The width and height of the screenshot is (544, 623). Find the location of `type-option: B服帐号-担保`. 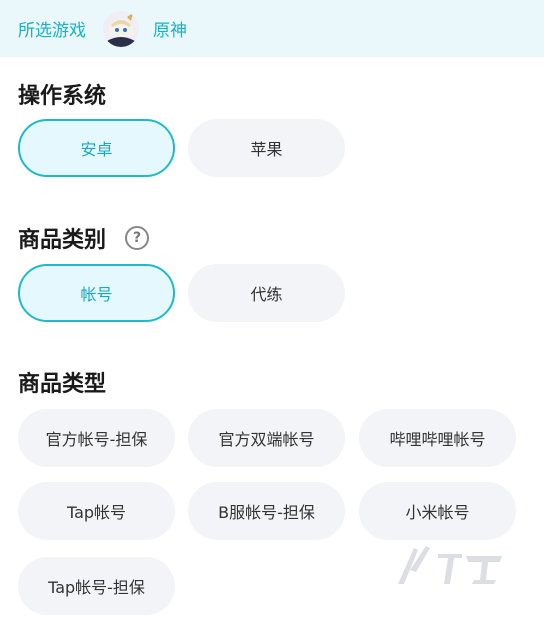

type-option: B服帐号-担保 is located at coordinates (266, 511).